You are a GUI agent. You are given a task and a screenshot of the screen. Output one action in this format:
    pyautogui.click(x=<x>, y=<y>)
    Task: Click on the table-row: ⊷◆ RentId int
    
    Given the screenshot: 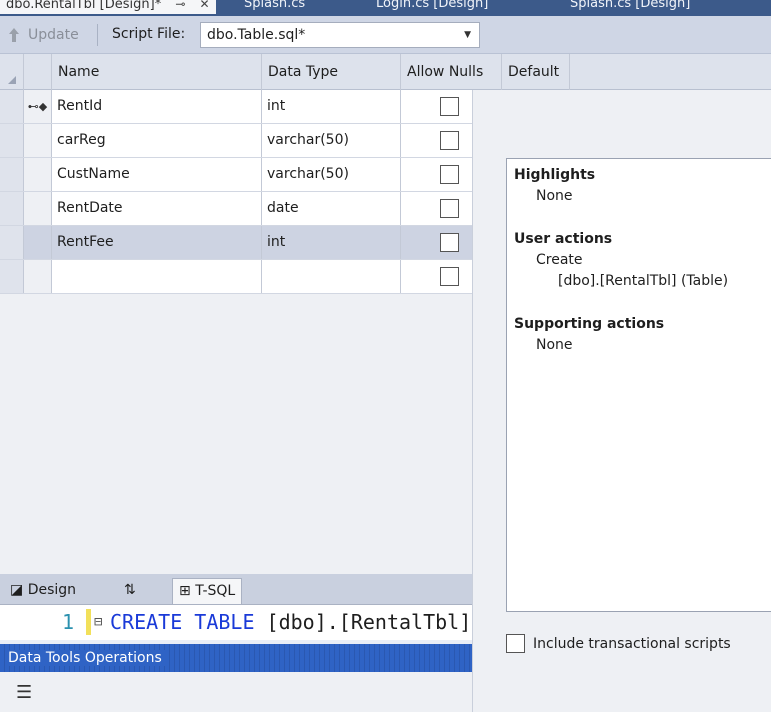 What is the action you would take?
    pyautogui.click(x=236, y=107)
    